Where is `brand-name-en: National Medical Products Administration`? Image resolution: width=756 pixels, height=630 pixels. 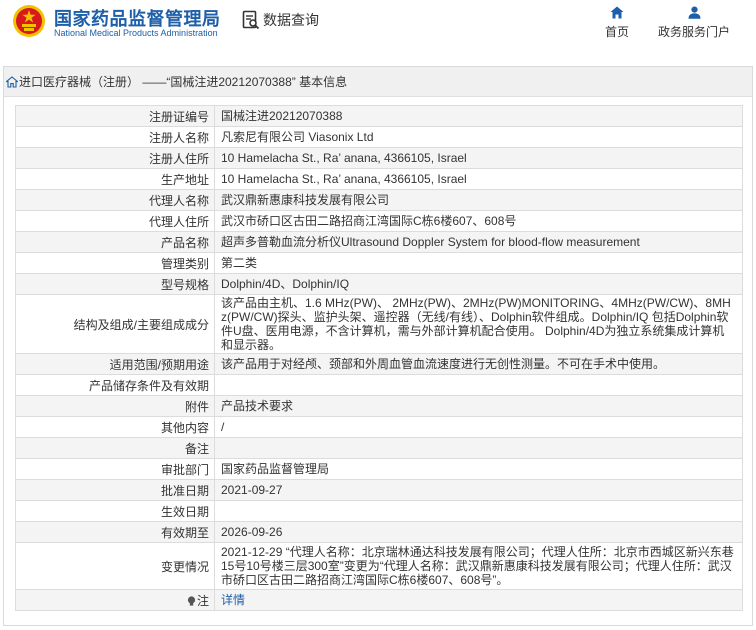
brand-name-en: National Medical Products Administration is located at coordinates (136, 33).